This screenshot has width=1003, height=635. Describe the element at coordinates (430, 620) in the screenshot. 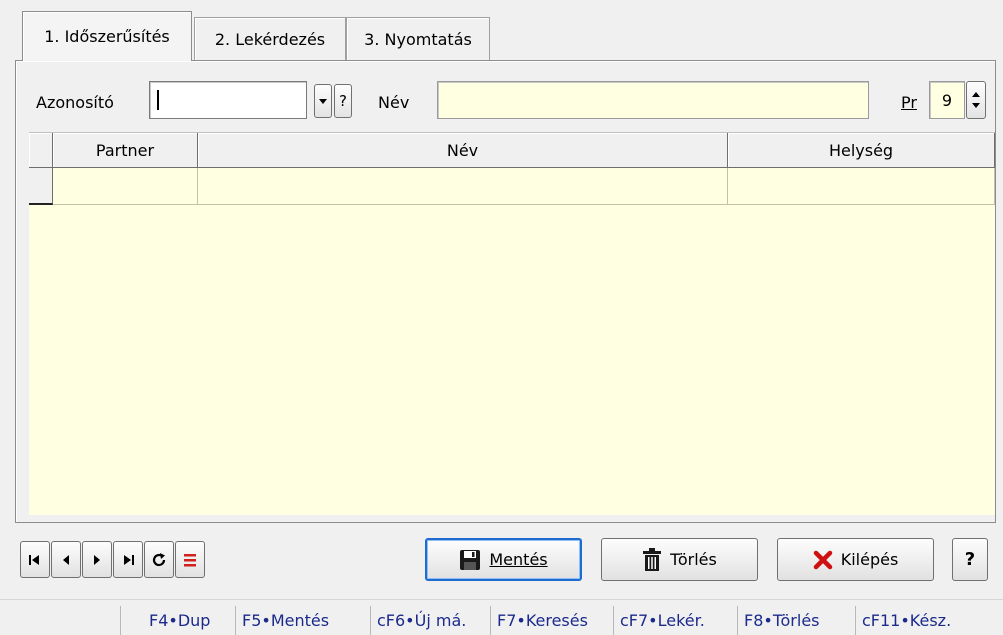

I see `status-item-cf6: cF6•Új má.` at that location.